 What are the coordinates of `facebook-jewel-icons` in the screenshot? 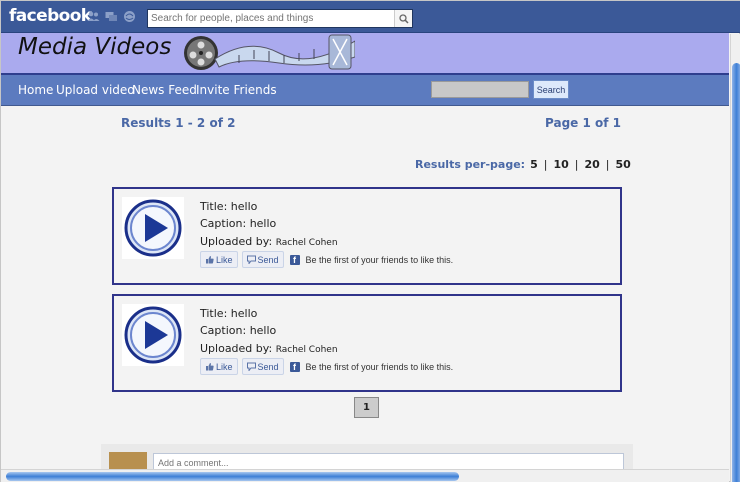 It's located at (111, 16).